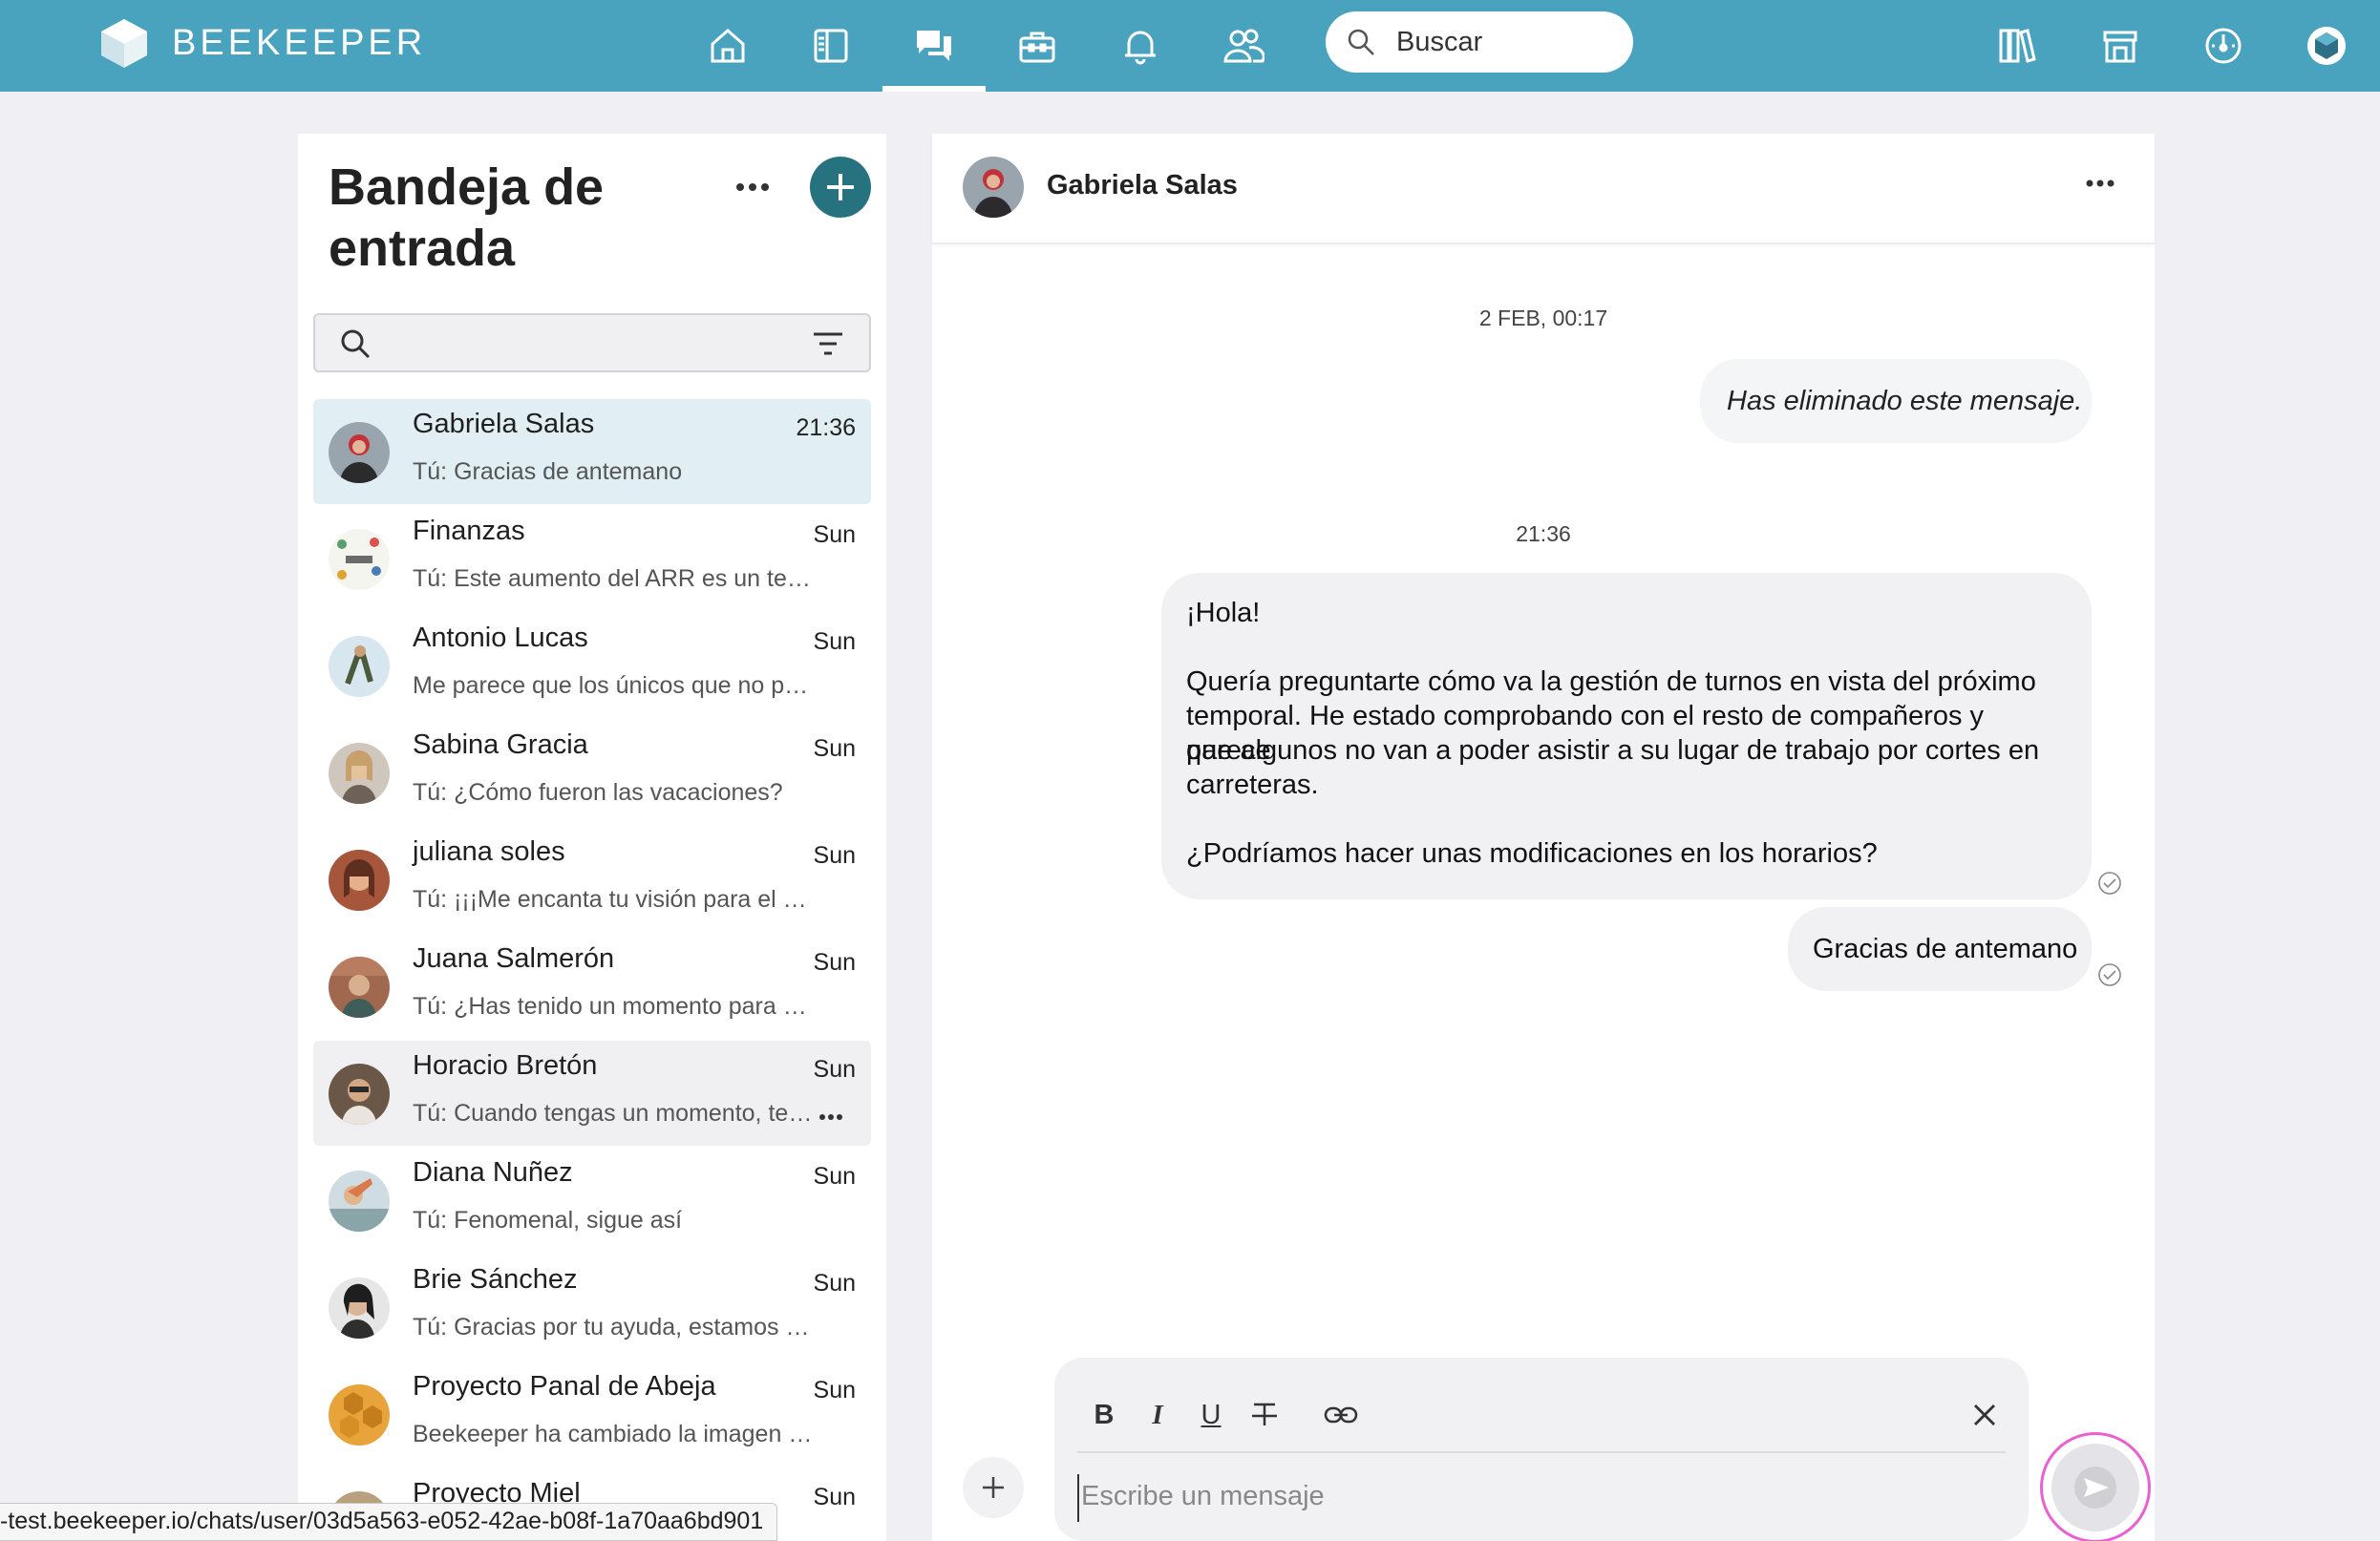 The height and width of the screenshot is (1541, 2380). What do you see at coordinates (501, 638) in the screenshot?
I see `conversation-name: Antonio Lucas` at bounding box center [501, 638].